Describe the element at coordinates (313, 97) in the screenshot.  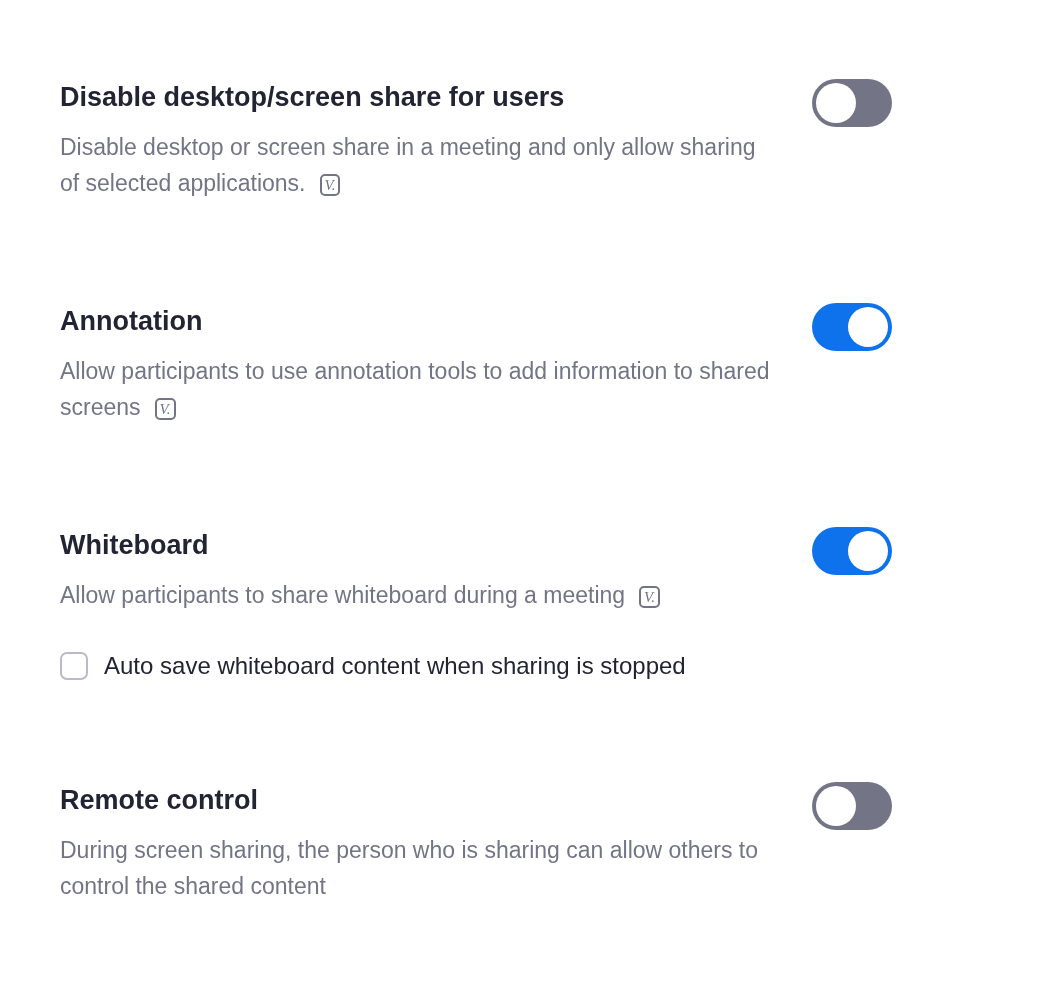
I see `setting-title: Disable desktop/screen share for users` at that location.